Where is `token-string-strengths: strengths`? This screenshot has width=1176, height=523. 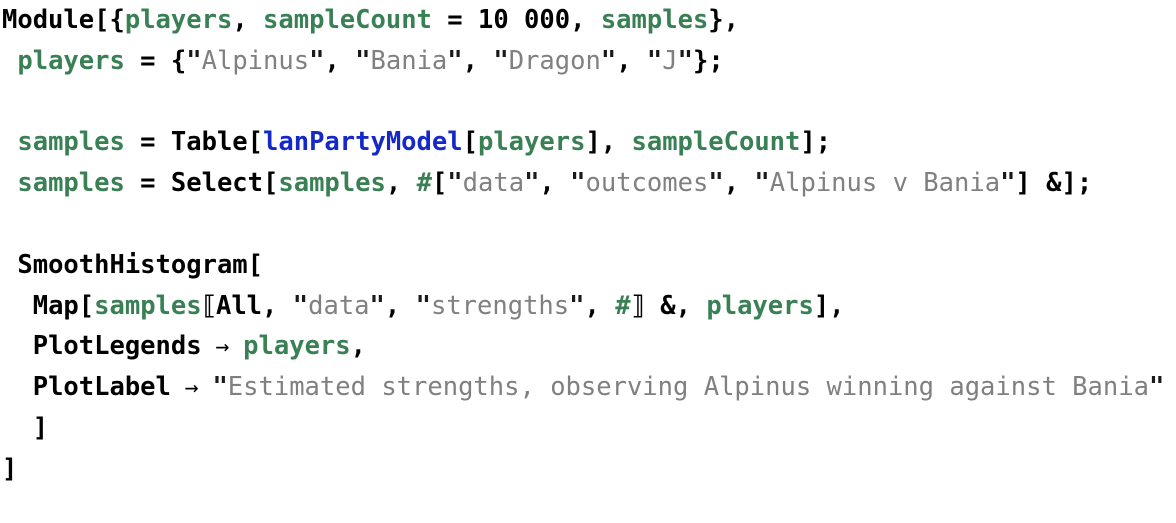
token-string-strengths: strengths is located at coordinates (500, 305).